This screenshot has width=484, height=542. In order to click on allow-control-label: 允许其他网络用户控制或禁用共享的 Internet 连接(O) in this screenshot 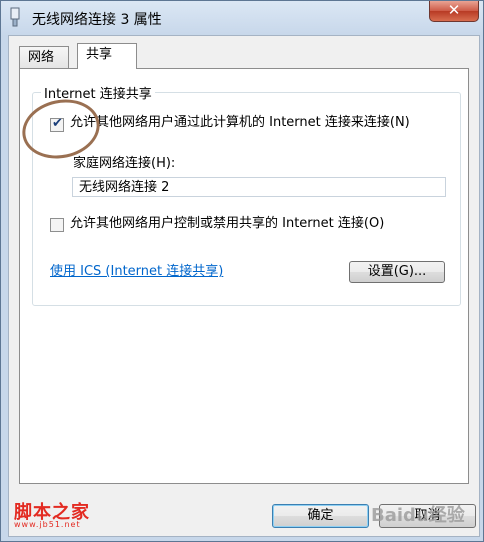, I will do `click(260, 223)`.